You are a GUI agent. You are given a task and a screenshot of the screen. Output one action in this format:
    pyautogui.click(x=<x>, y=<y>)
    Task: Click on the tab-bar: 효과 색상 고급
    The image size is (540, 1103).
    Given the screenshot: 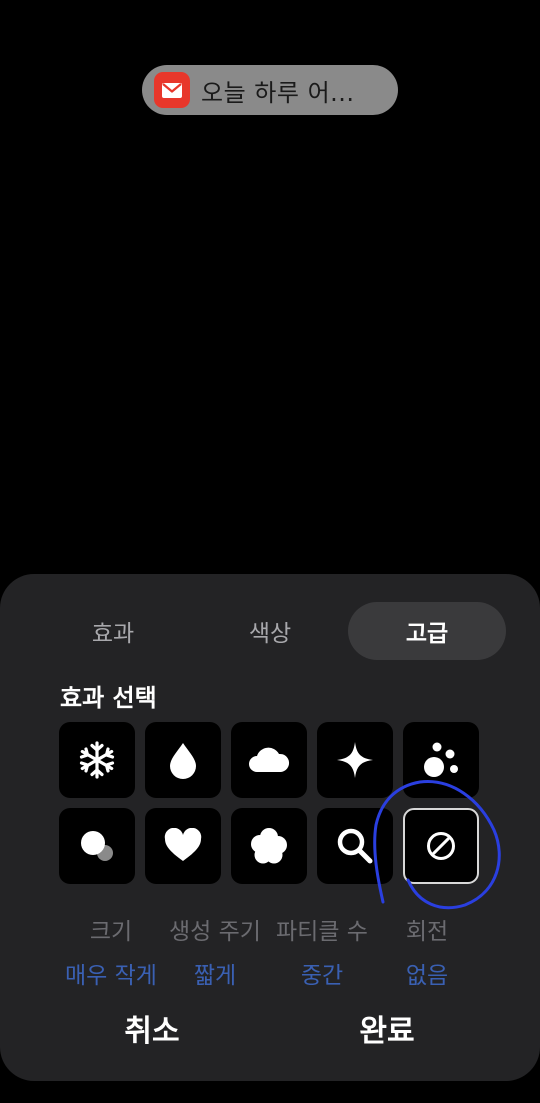 What is the action you would take?
    pyautogui.click(x=270, y=631)
    